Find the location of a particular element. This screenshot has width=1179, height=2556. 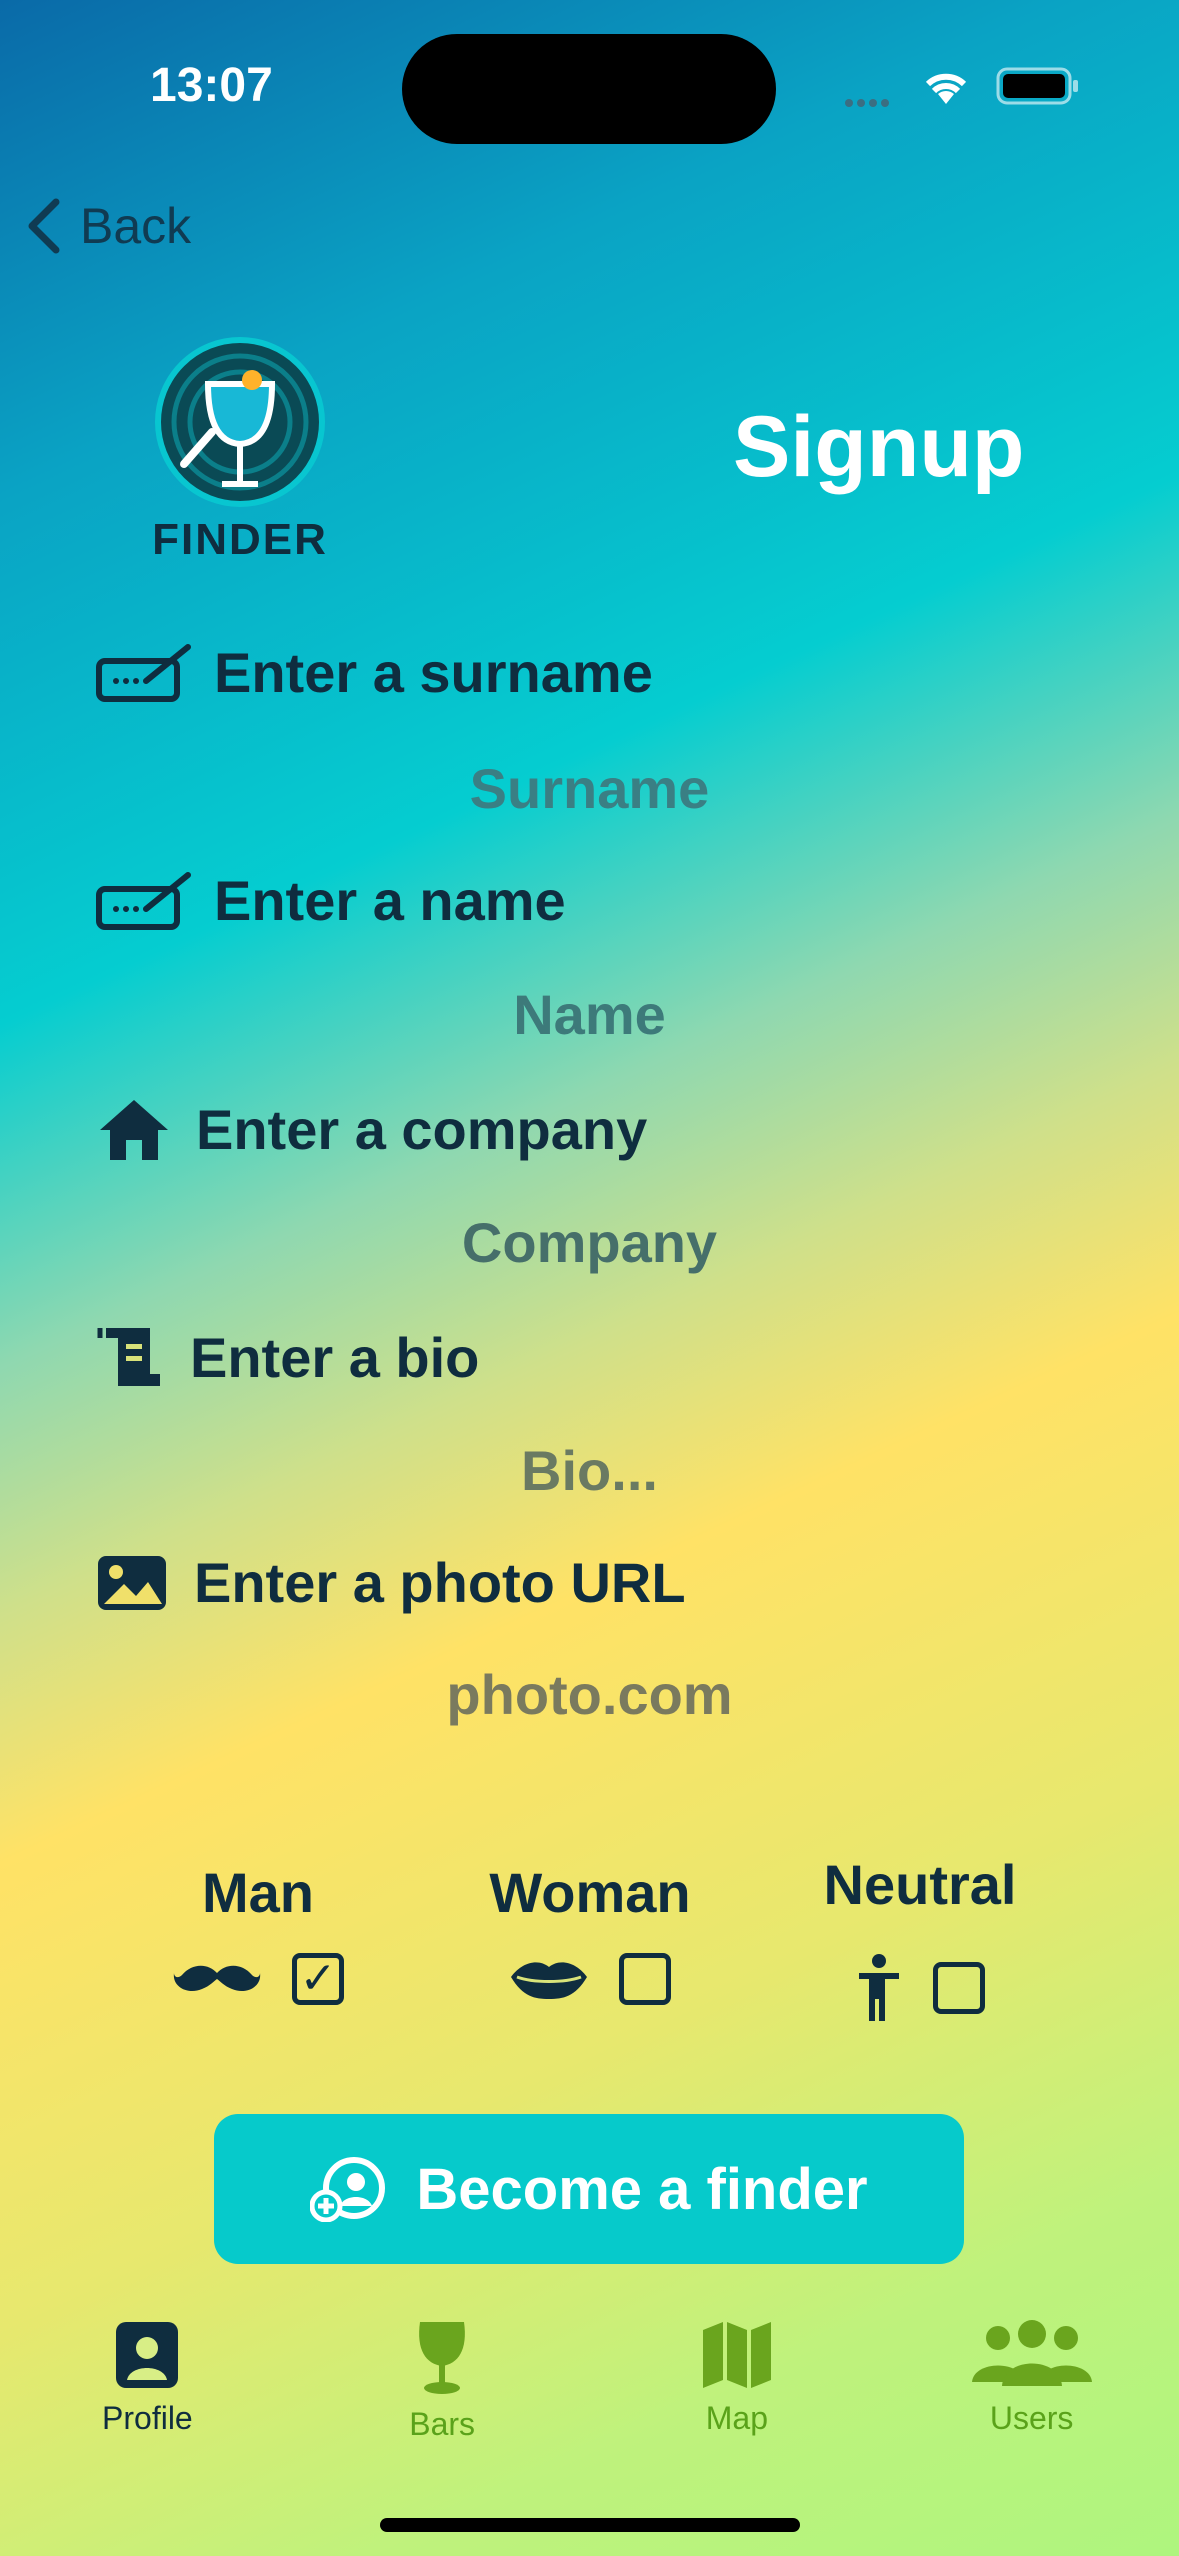

users-icon is located at coordinates (1031, 2353).